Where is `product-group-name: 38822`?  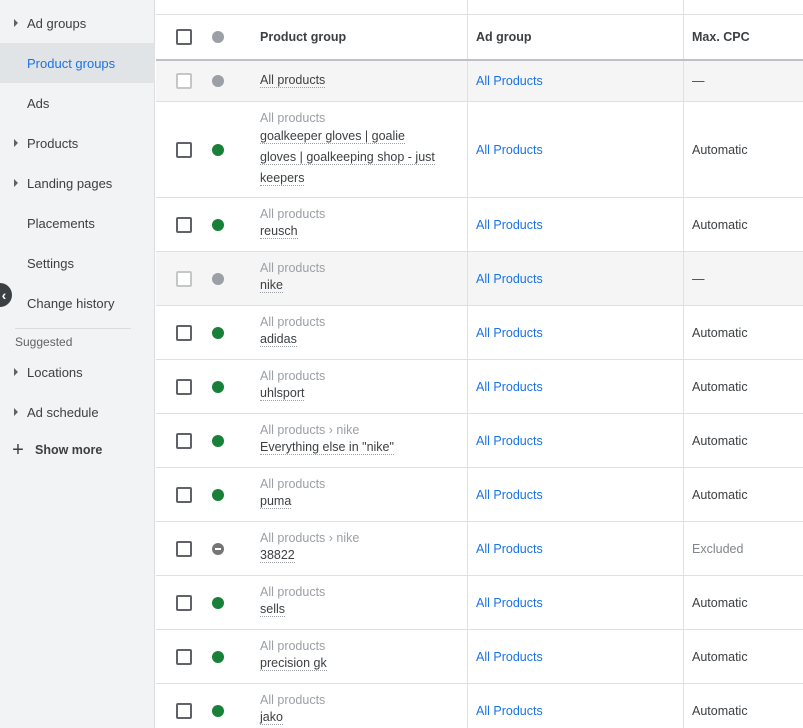
product-group-name: 38822 is located at coordinates (277, 555).